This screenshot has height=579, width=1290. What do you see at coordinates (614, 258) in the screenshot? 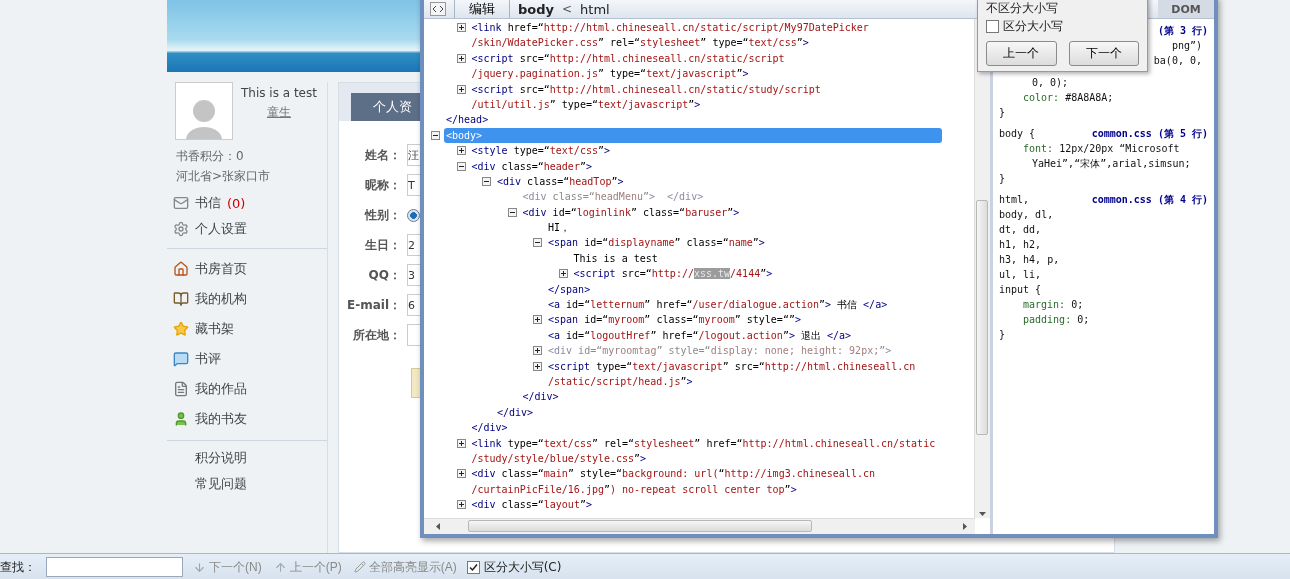
I see `tree-node: This is a test` at bounding box center [614, 258].